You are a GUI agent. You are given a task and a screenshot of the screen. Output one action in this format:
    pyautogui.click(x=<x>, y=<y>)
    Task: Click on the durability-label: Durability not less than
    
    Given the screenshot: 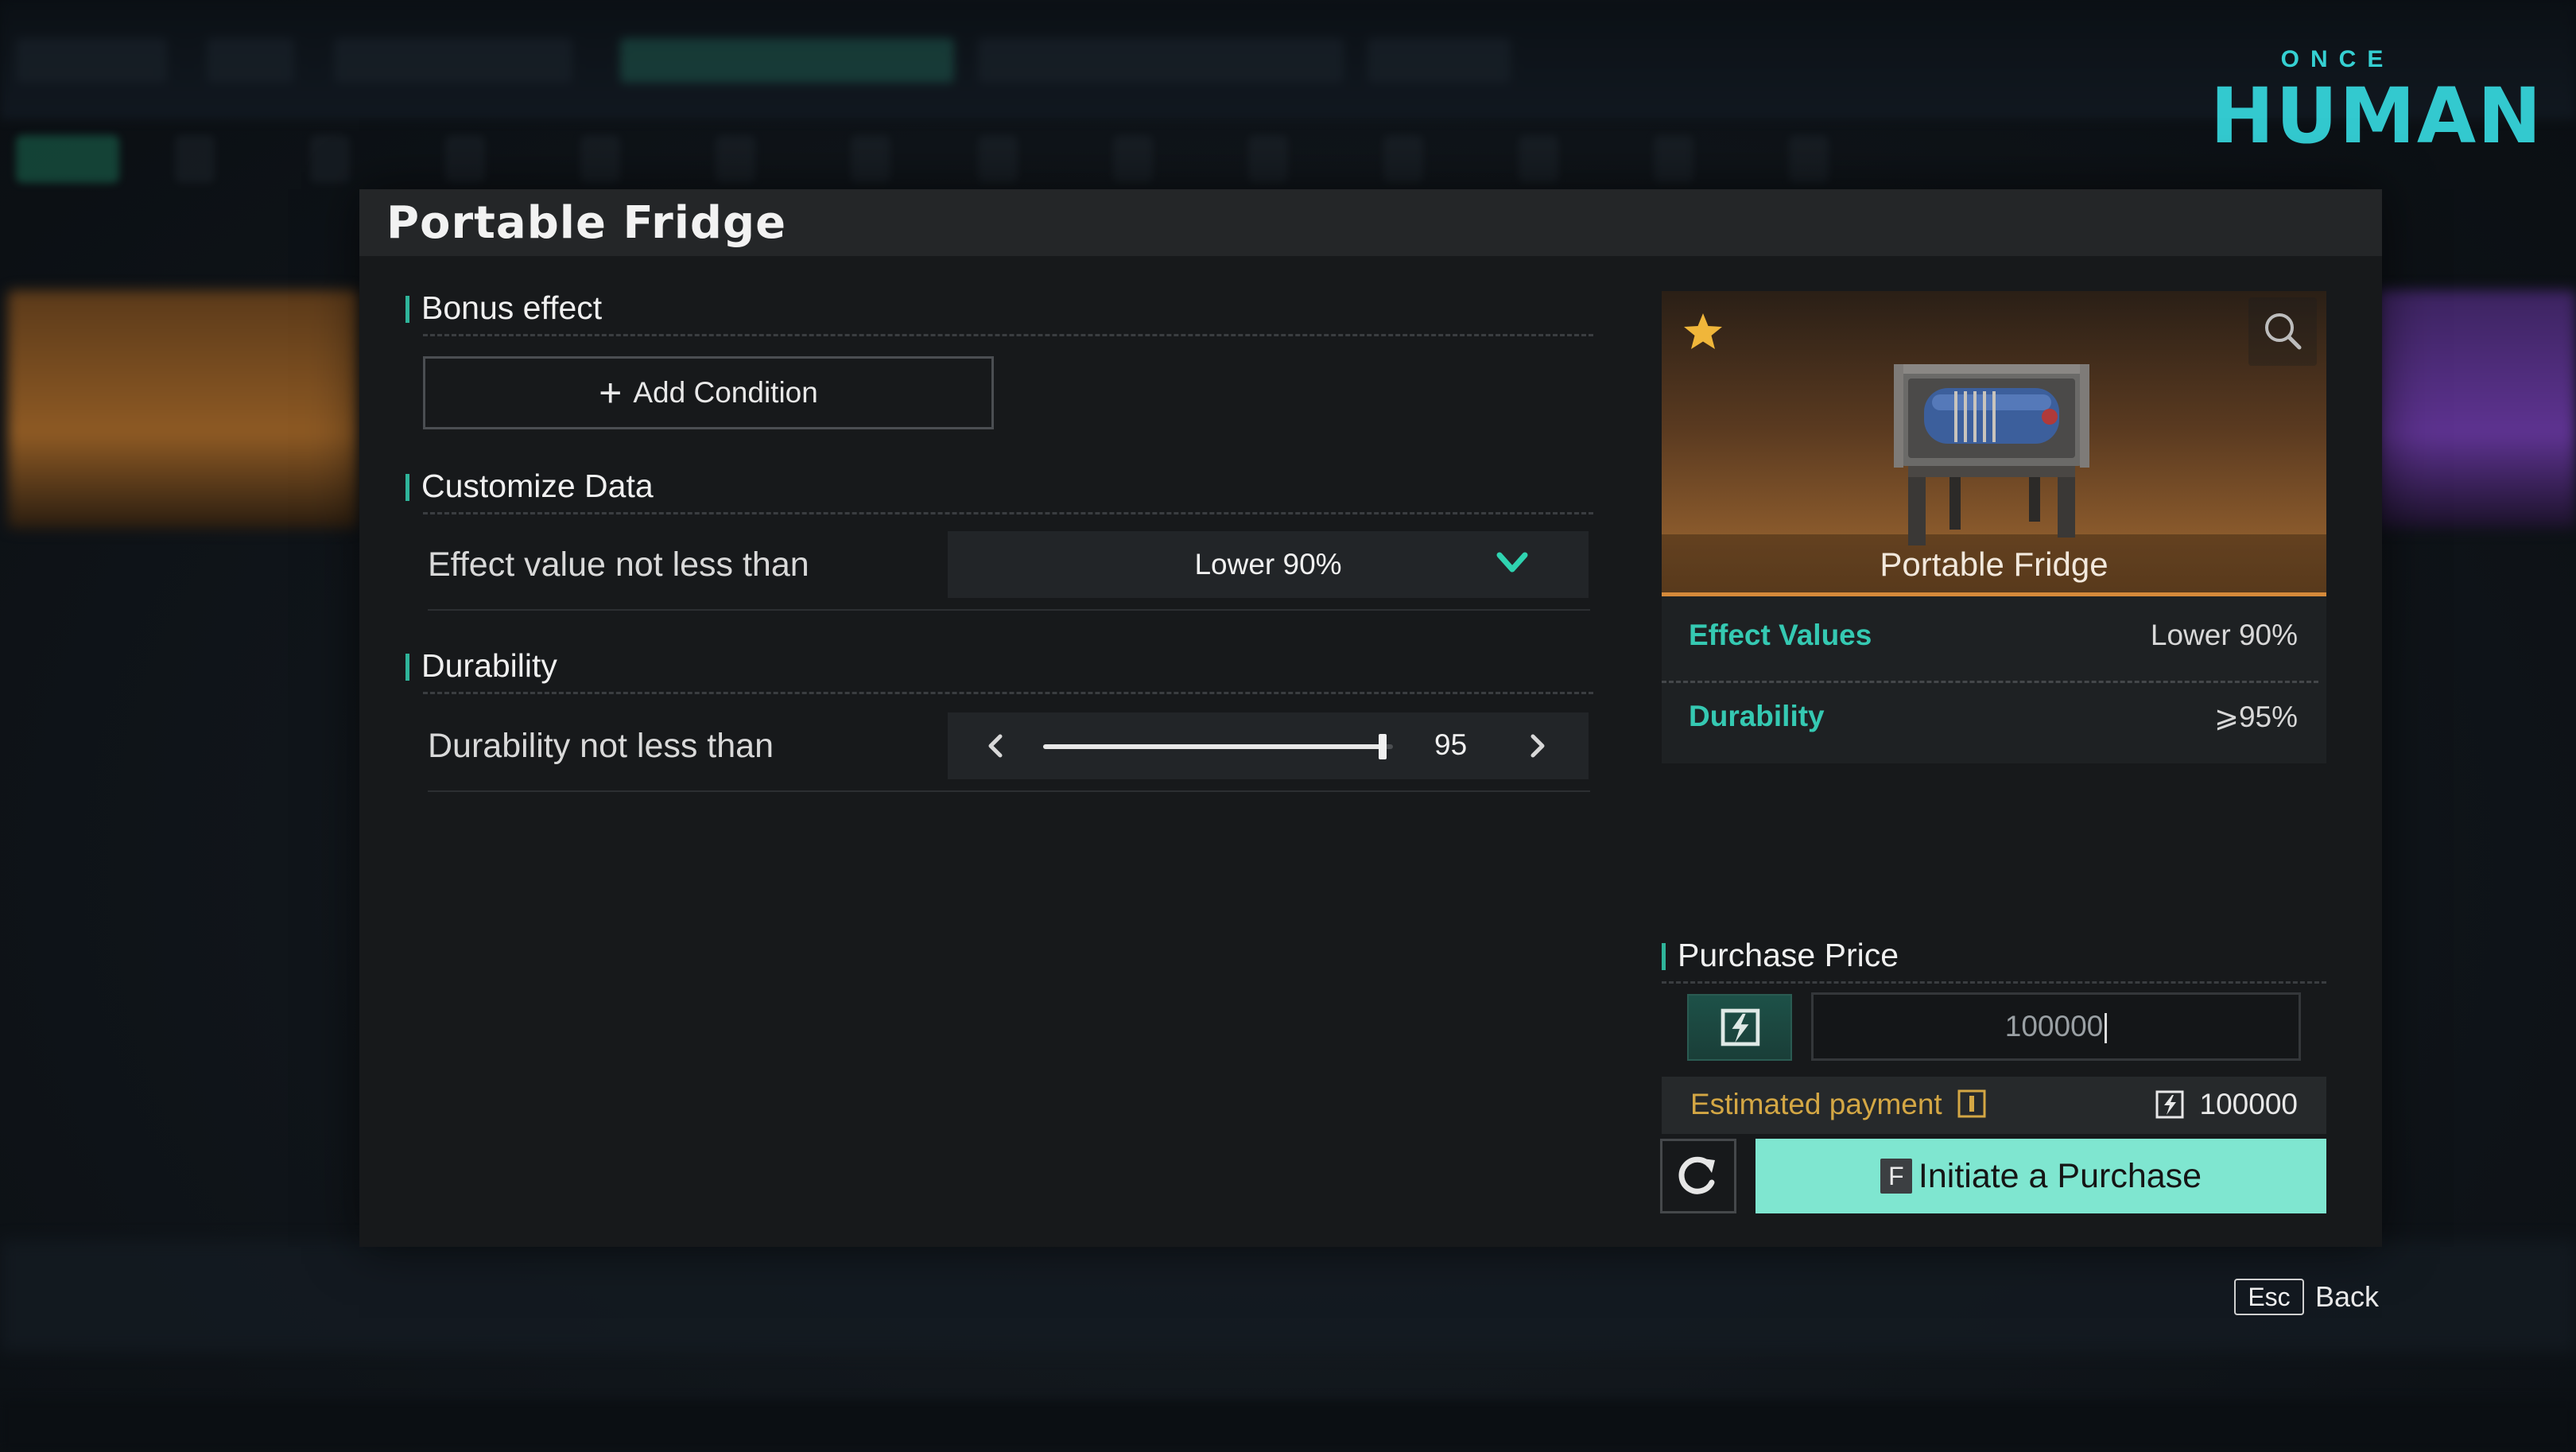 What is the action you would take?
    pyautogui.click(x=601, y=746)
    